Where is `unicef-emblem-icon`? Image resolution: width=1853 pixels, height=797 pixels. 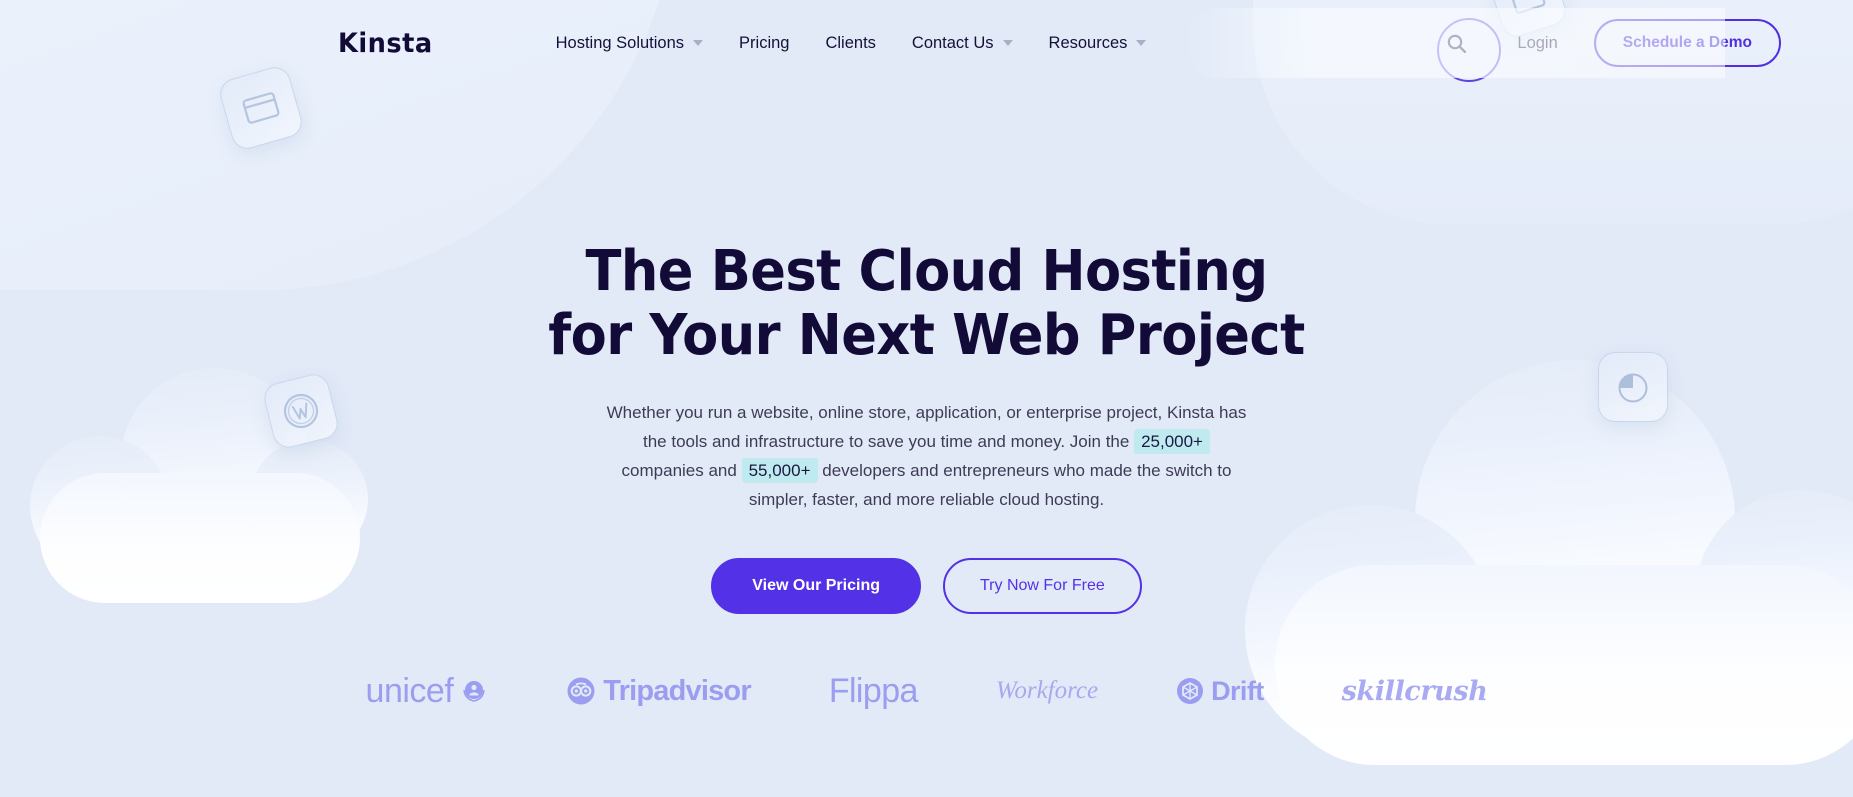 unicef-emblem-icon is located at coordinates (474, 691).